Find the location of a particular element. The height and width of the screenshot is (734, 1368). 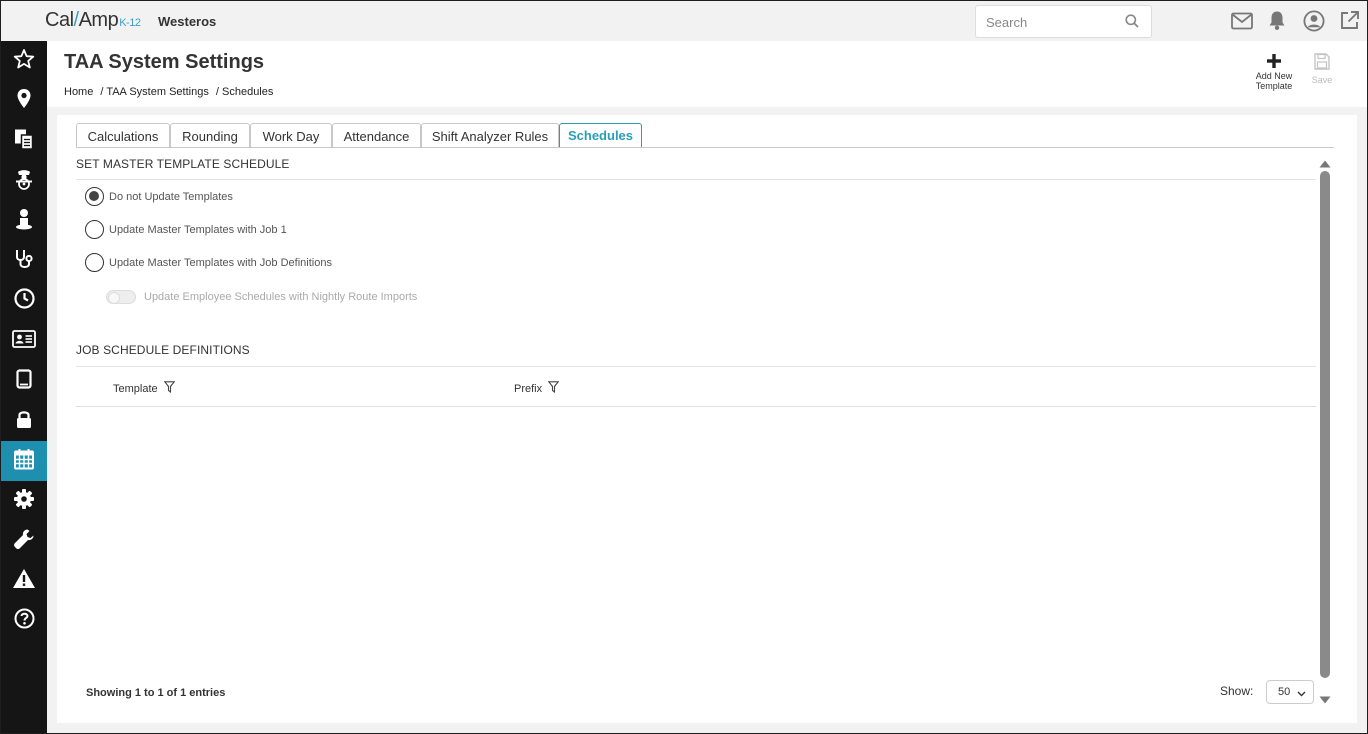

page-size-value: 50 is located at coordinates (1284, 692).